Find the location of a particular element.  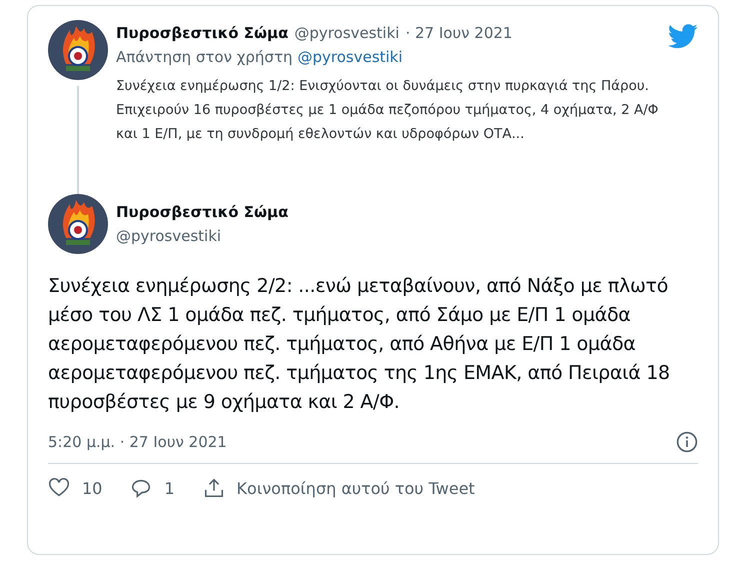

share-button: Κοινοποίηση αυτού του Tweet is located at coordinates (338, 488).